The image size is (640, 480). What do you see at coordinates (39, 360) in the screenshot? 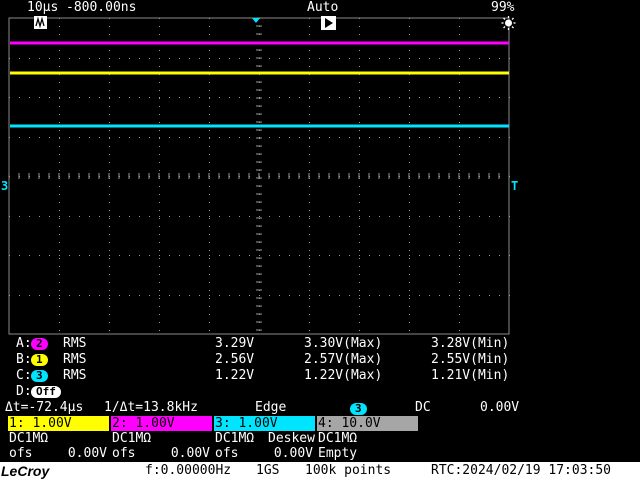
I see `measurement-source-badge: 1` at bounding box center [39, 360].